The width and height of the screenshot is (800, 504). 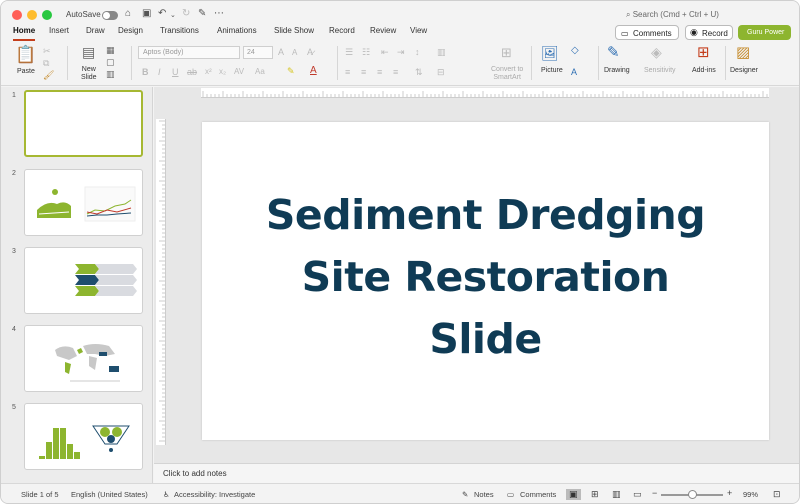 I want to click on notes-pane: Click to add notes, so click(x=476, y=473).